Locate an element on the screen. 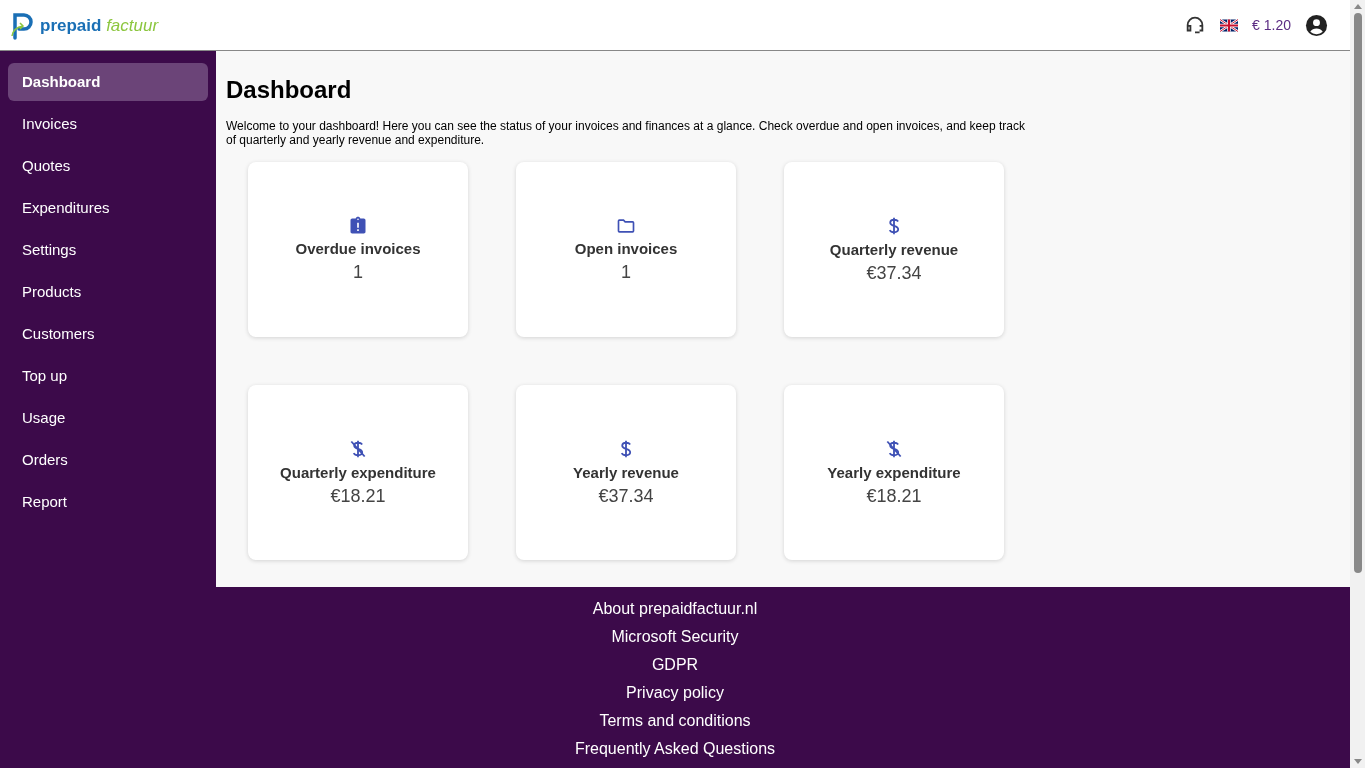 The height and width of the screenshot is (768, 1365). stat-label: Quarterly revenue is located at coordinates (894, 250).